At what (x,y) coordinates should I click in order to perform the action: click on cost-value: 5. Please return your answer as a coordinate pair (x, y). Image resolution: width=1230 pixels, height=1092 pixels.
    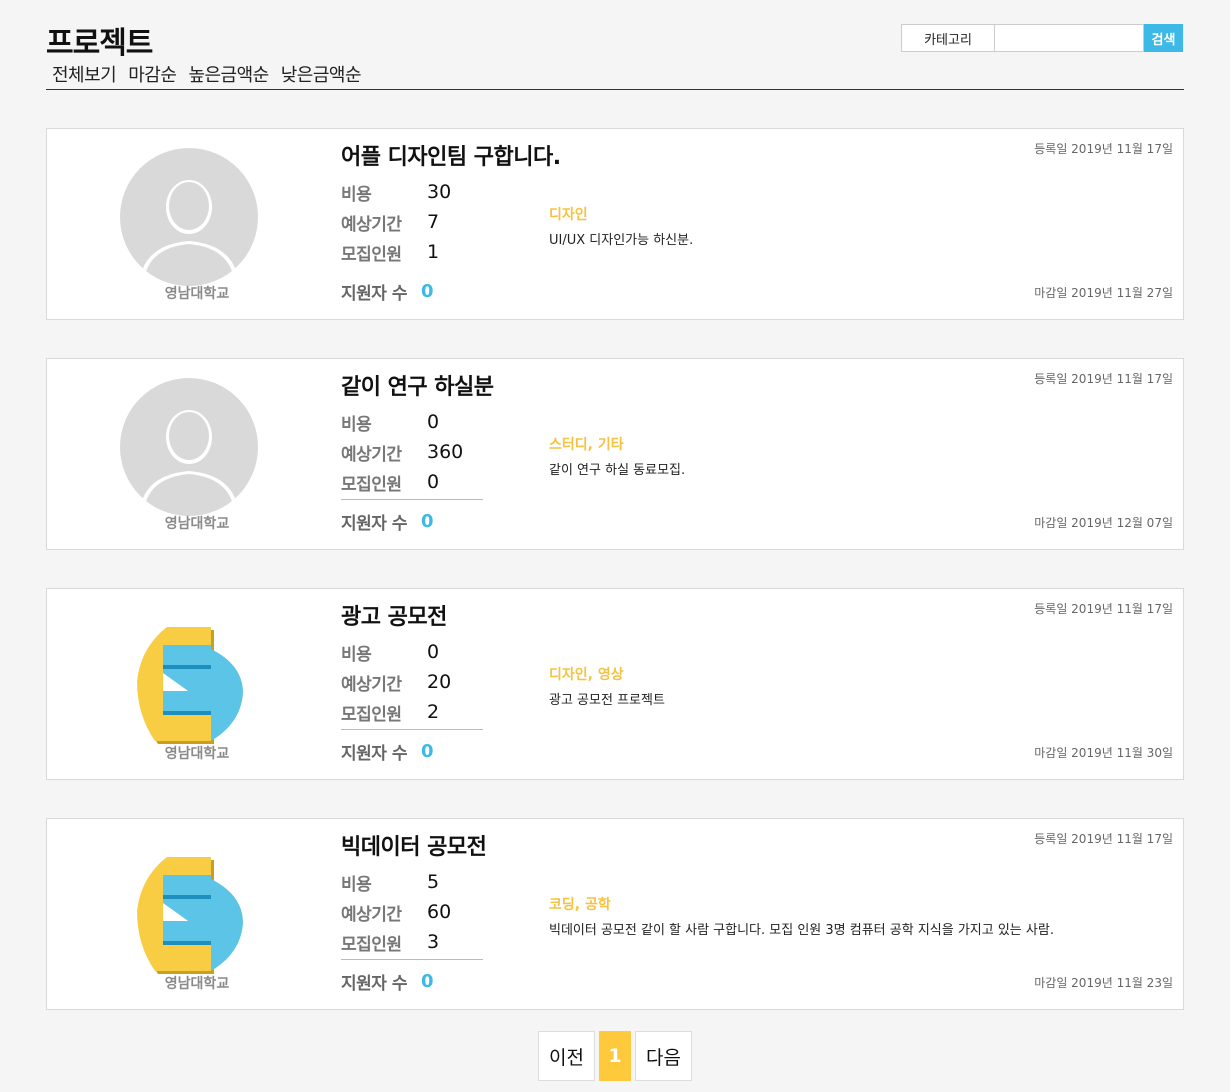
    Looking at the image, I should click on (433, 882).